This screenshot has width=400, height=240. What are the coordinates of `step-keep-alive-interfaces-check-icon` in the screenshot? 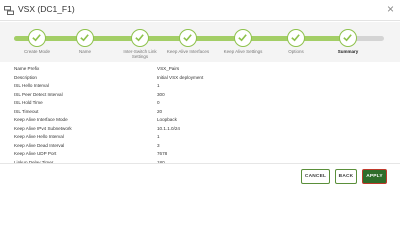 It's located at (188, 38).